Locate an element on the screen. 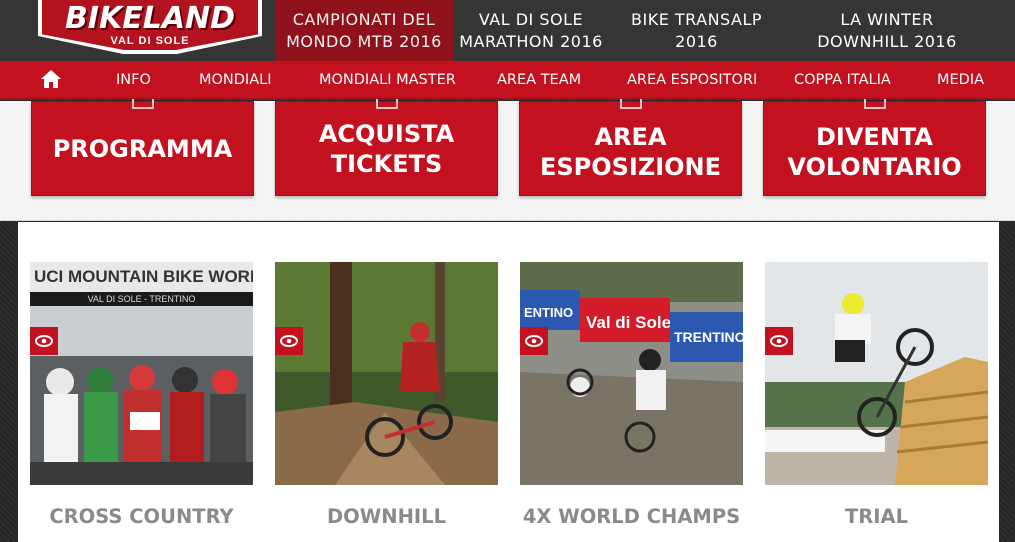  card-image-downhill is located at coordinates (386, 373).